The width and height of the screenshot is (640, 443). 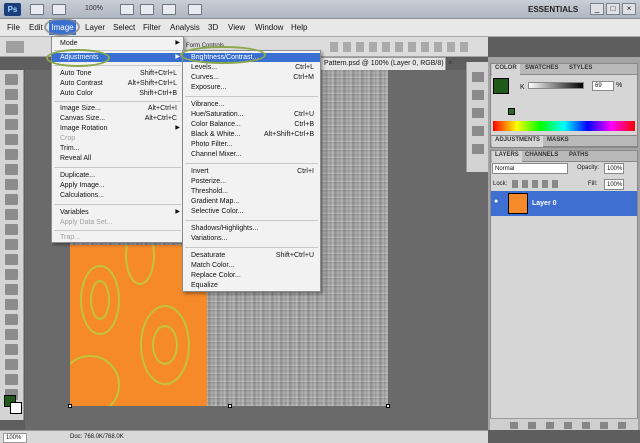 I want to click on document-size-info: Doc: 768.0K/768.0K, so click(x=97, y=437).